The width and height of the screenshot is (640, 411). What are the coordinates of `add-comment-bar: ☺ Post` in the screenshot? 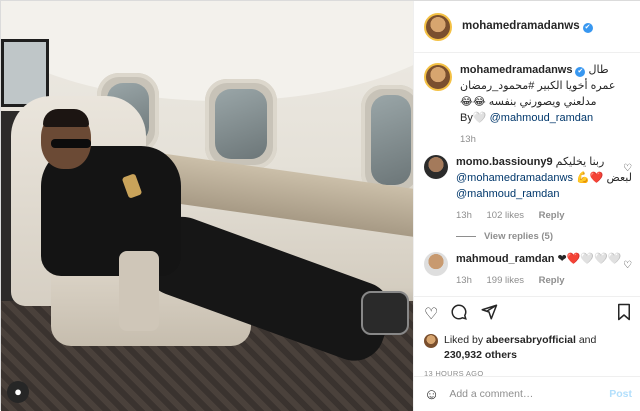 It's located at (527, 393).